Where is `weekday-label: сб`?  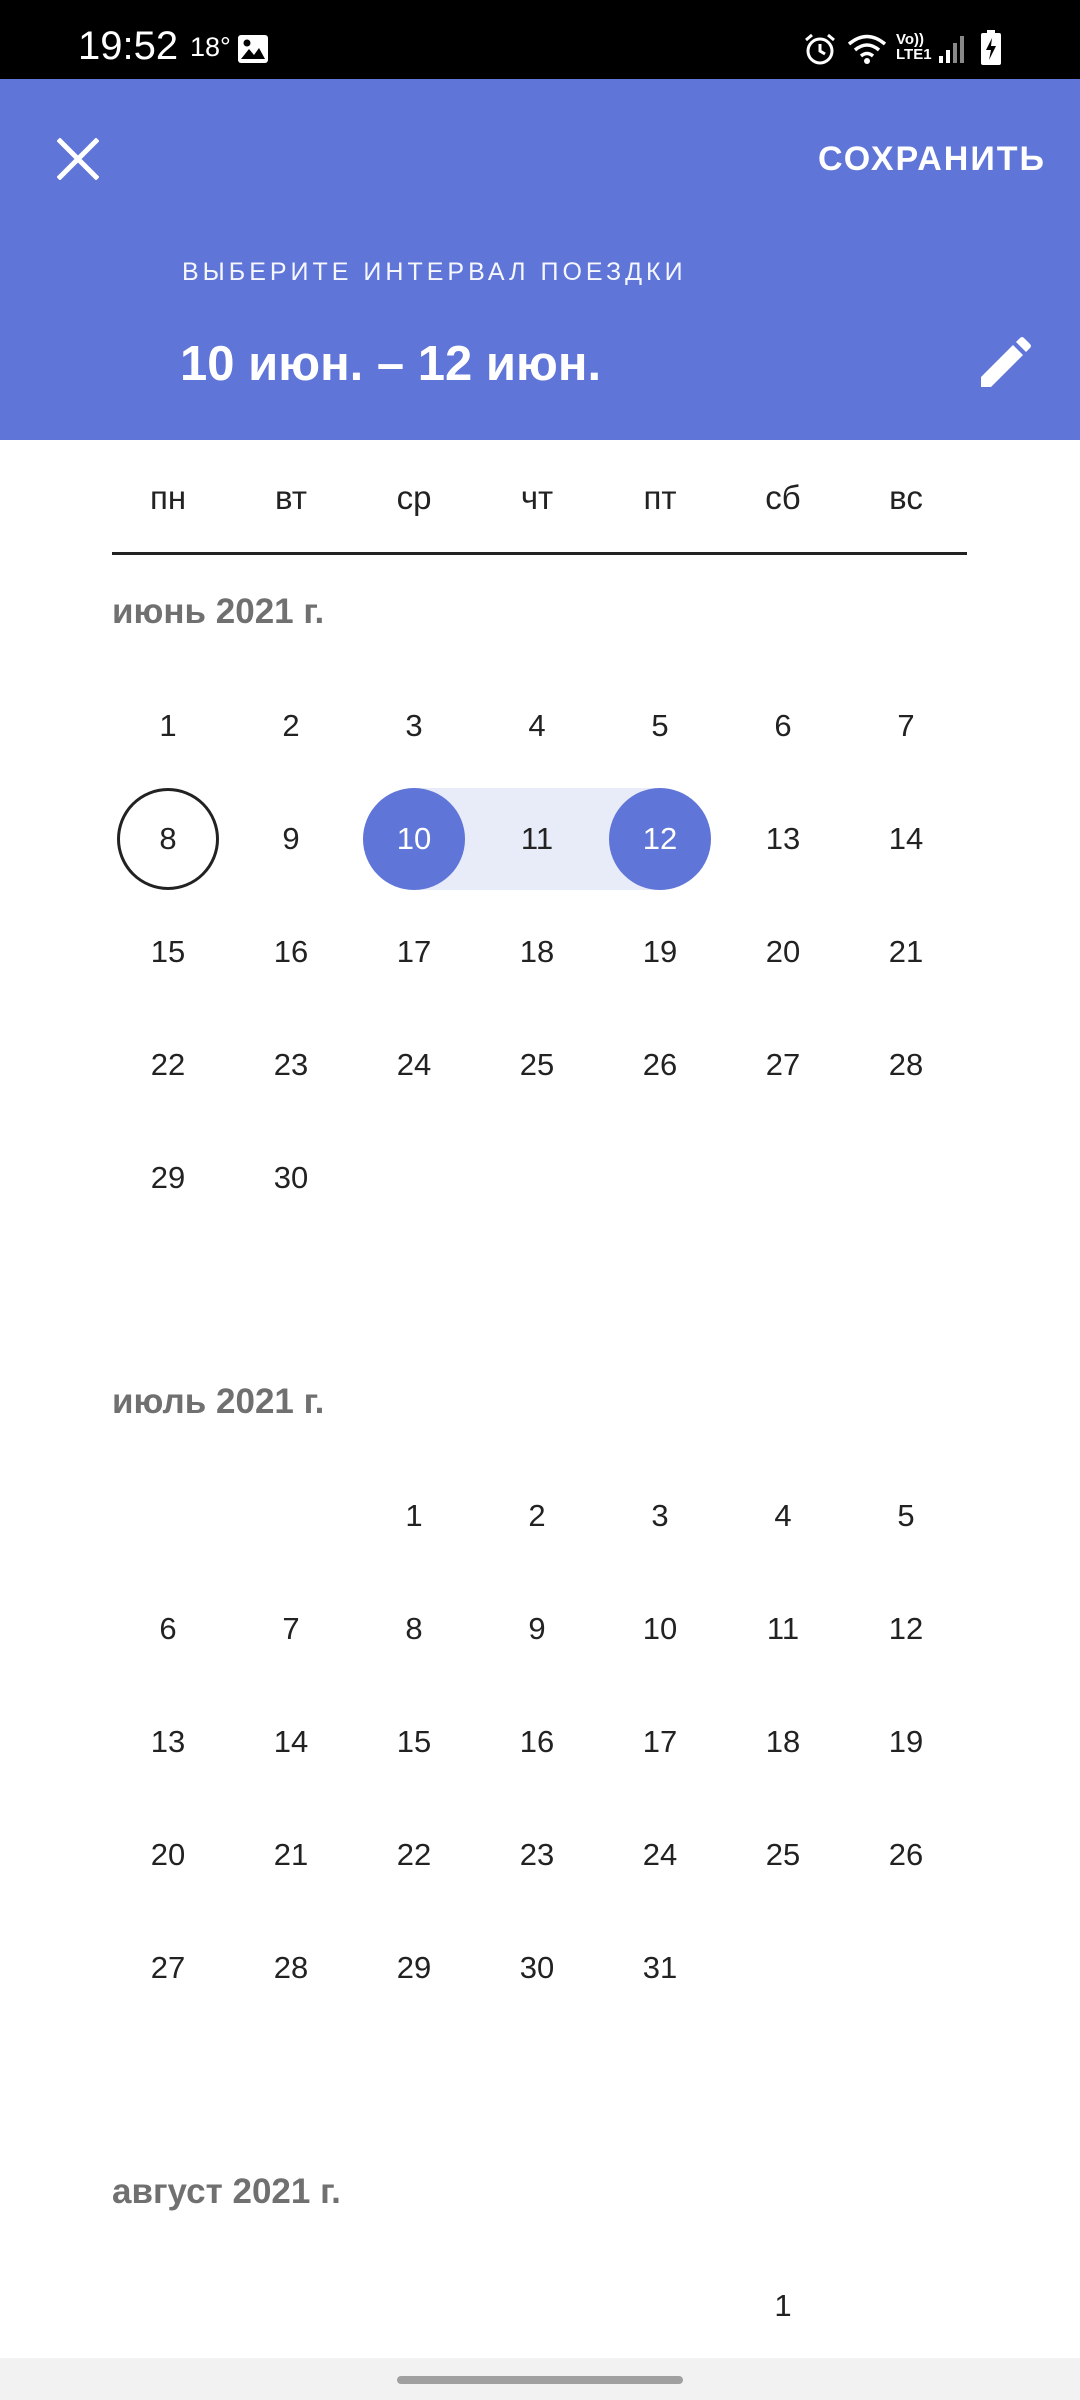 weekday-label: сб is located at coordinates (783, 497).